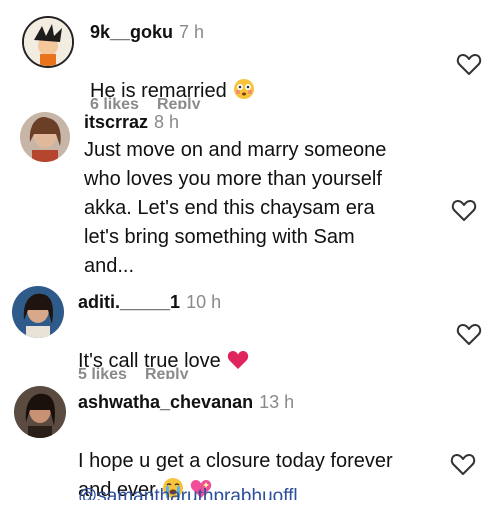 The image size is (500, 508). What do you see at coordinates (204, 302) in the screenshot?
I see `comment-time: 10 h` at bounding box center [204, 302].